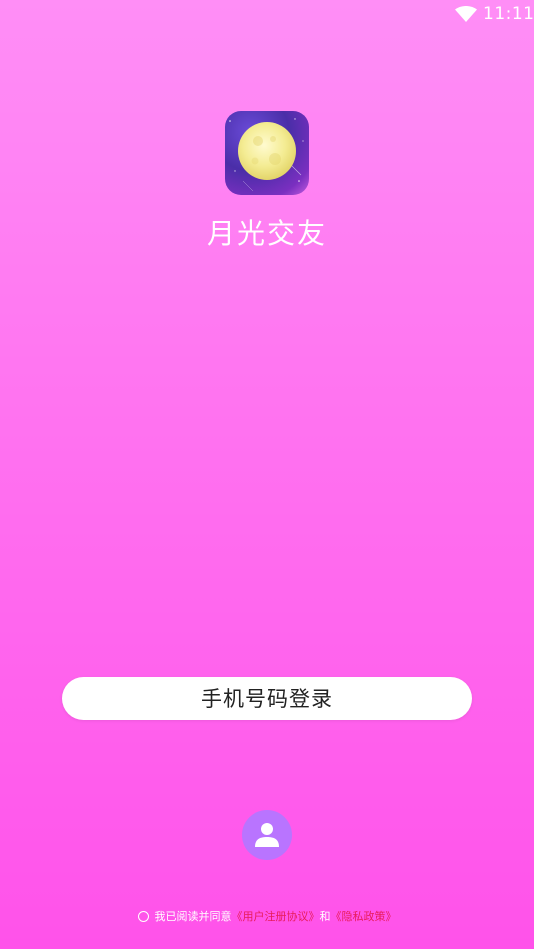 The image size is (534, 949). Describe the element at coordinates (266, 233) in the screenshot. I see `app-title: 月光交友` at that location.